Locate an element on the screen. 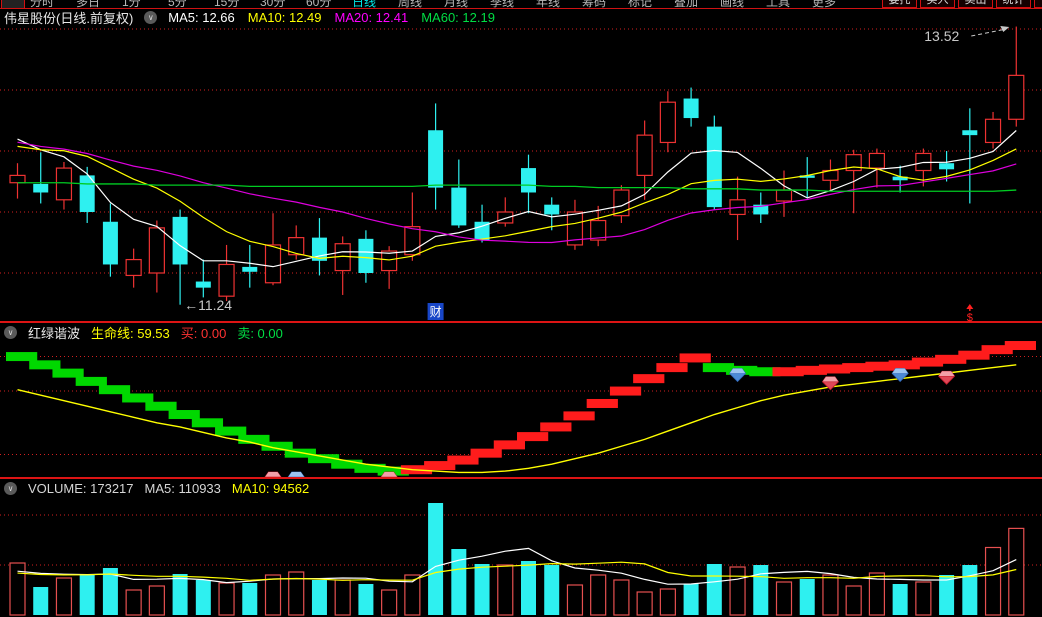 This screenshot has height=617, width=1042. volume-value: VOLUME: 173217 is located at coordinates (81, 488).